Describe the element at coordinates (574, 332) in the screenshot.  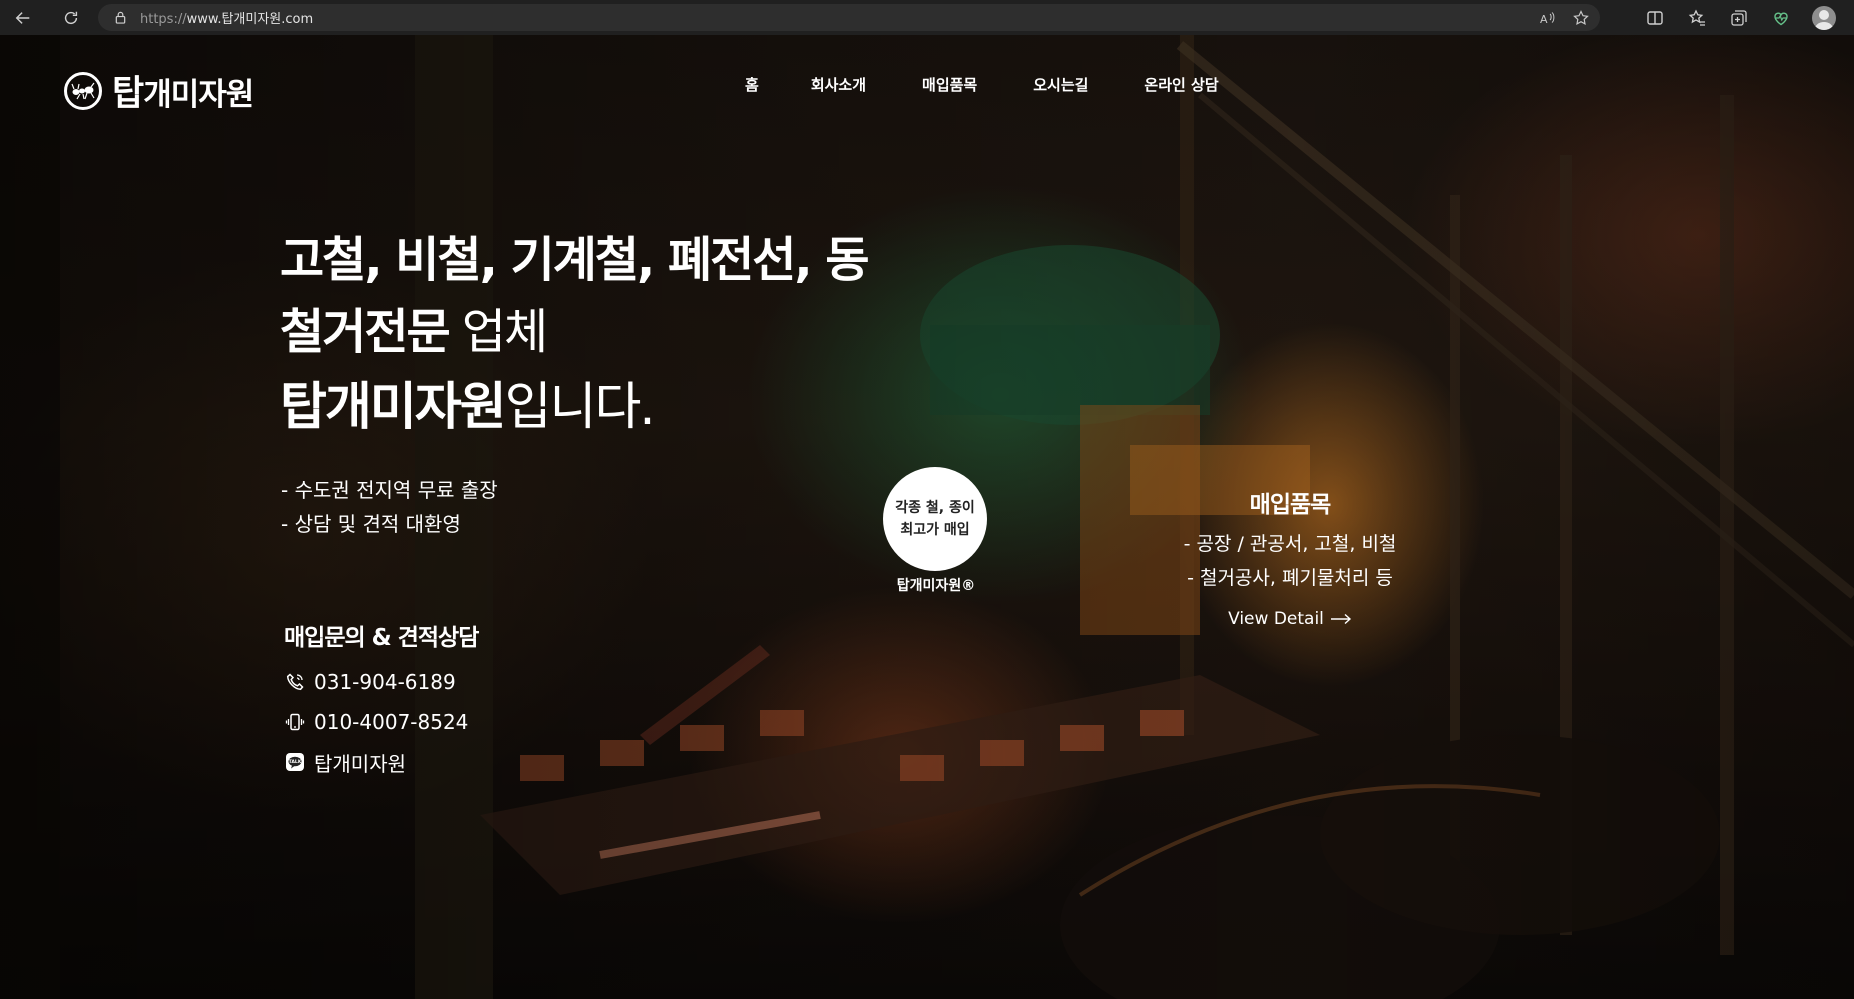
I see `headline-line-2: 철거전문 업체` at that location.